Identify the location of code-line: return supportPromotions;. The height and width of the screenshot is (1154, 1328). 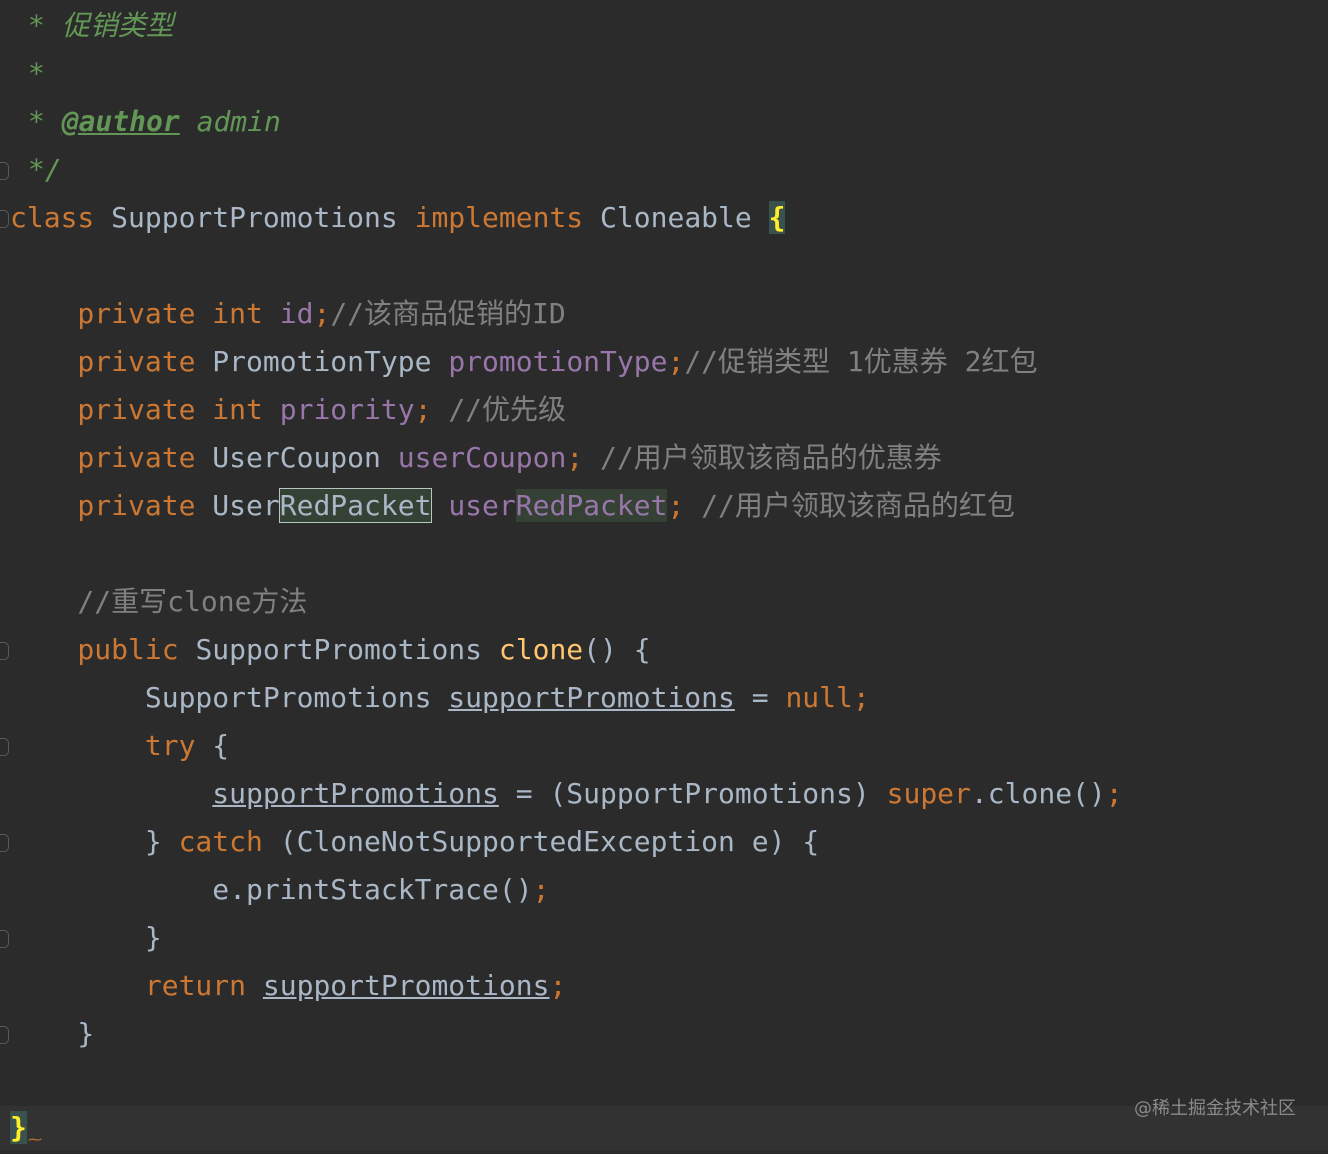
(288, 986).